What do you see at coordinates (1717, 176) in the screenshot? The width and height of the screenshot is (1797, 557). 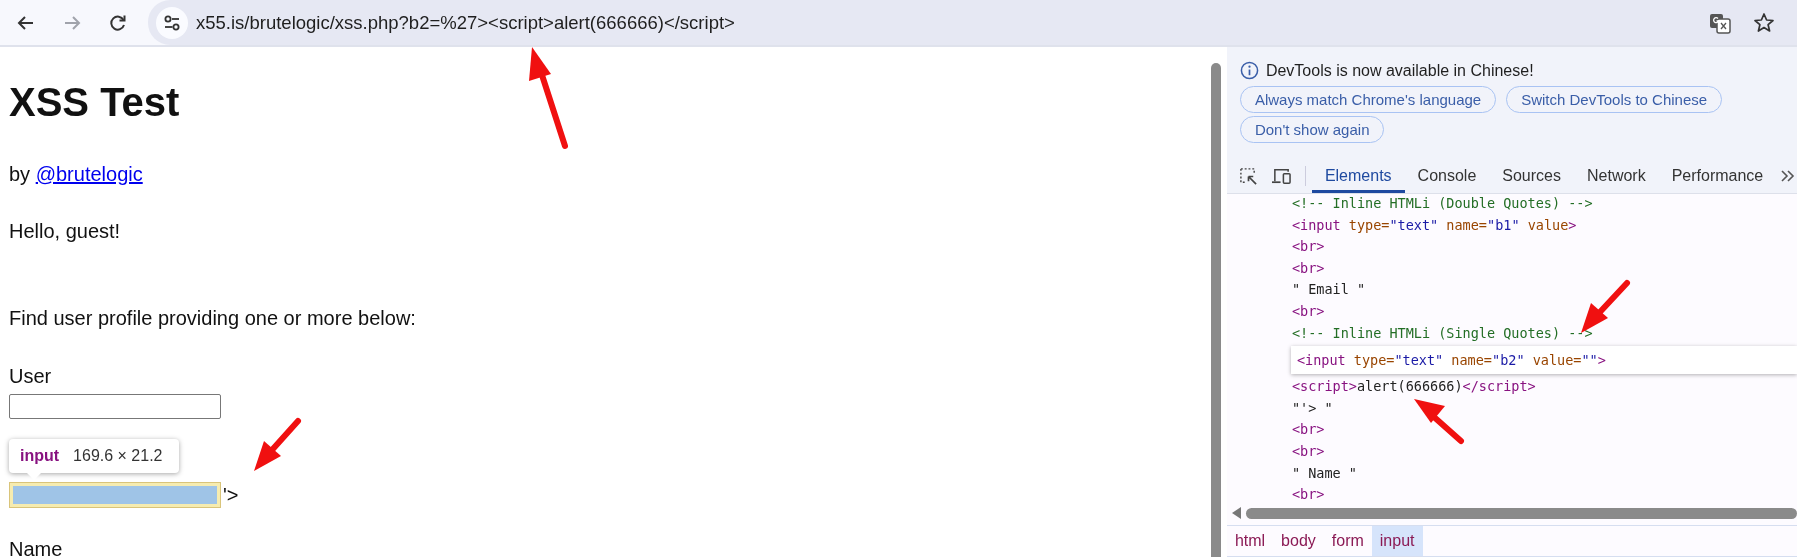 I see `devtools-tab: Performance` at bounding box center [1717, 176].